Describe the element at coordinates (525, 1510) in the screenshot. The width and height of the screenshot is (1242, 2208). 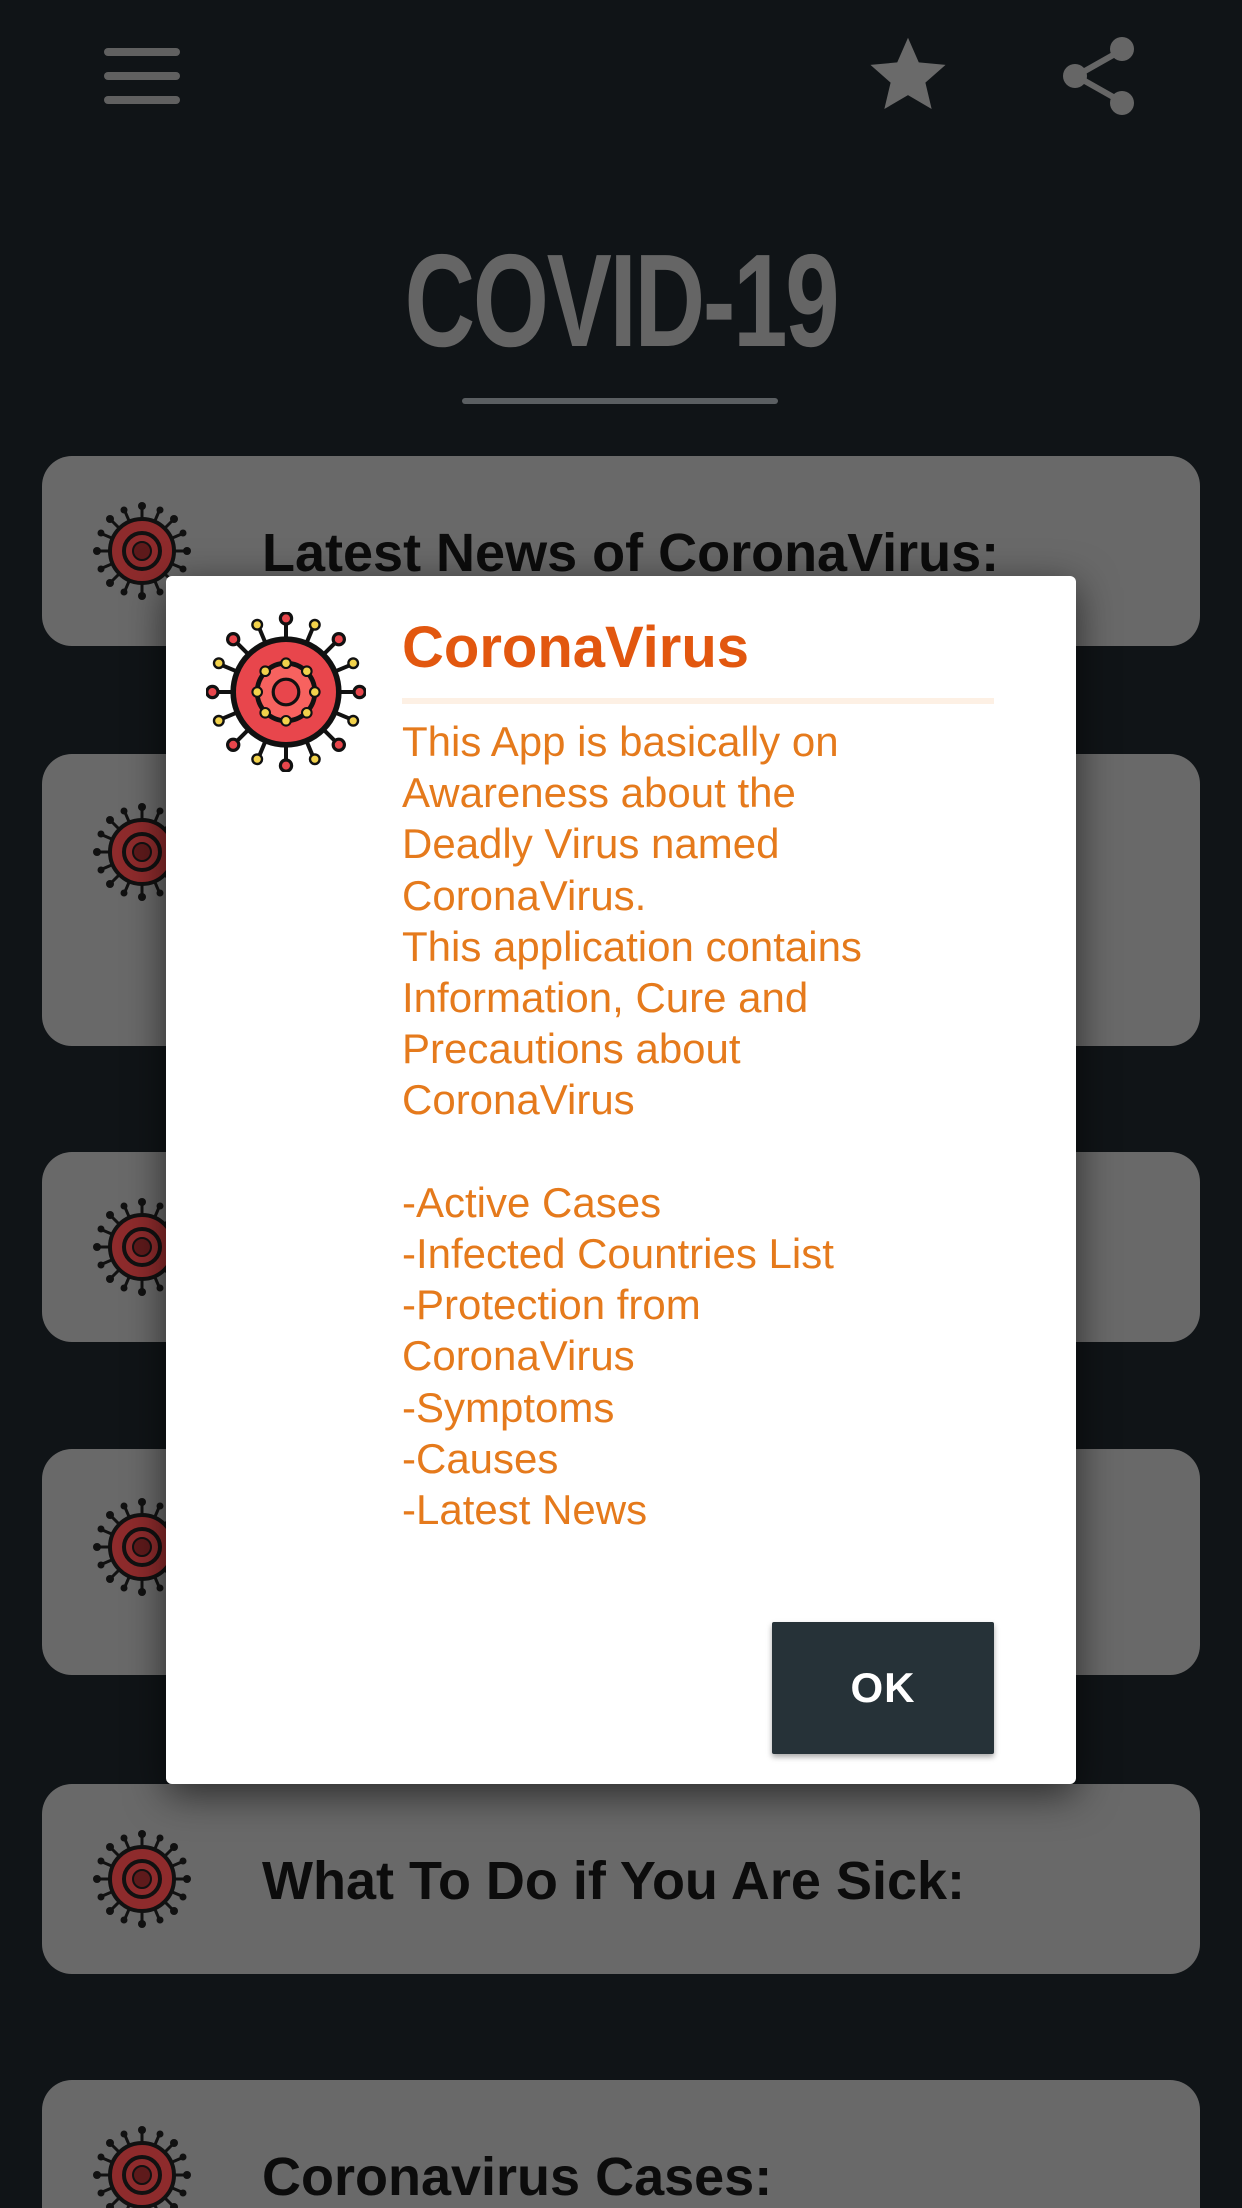
I see `dialog-line: -Latest News` at that location.